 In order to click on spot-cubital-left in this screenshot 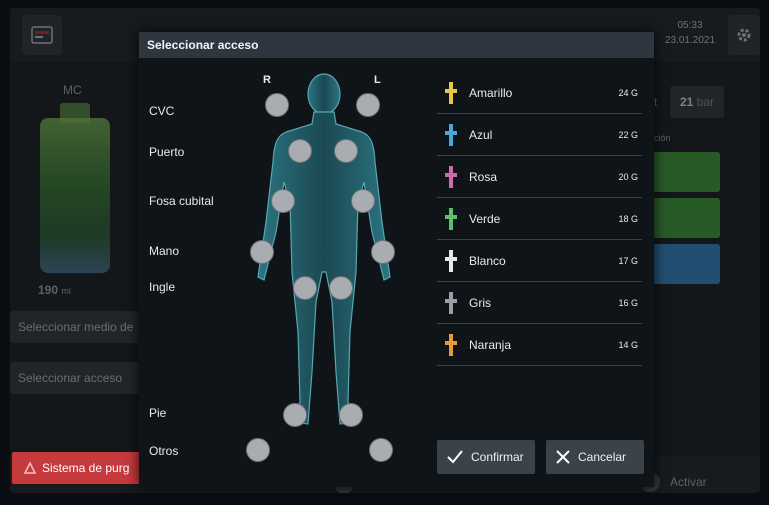, I will do `click(363, 201)`.